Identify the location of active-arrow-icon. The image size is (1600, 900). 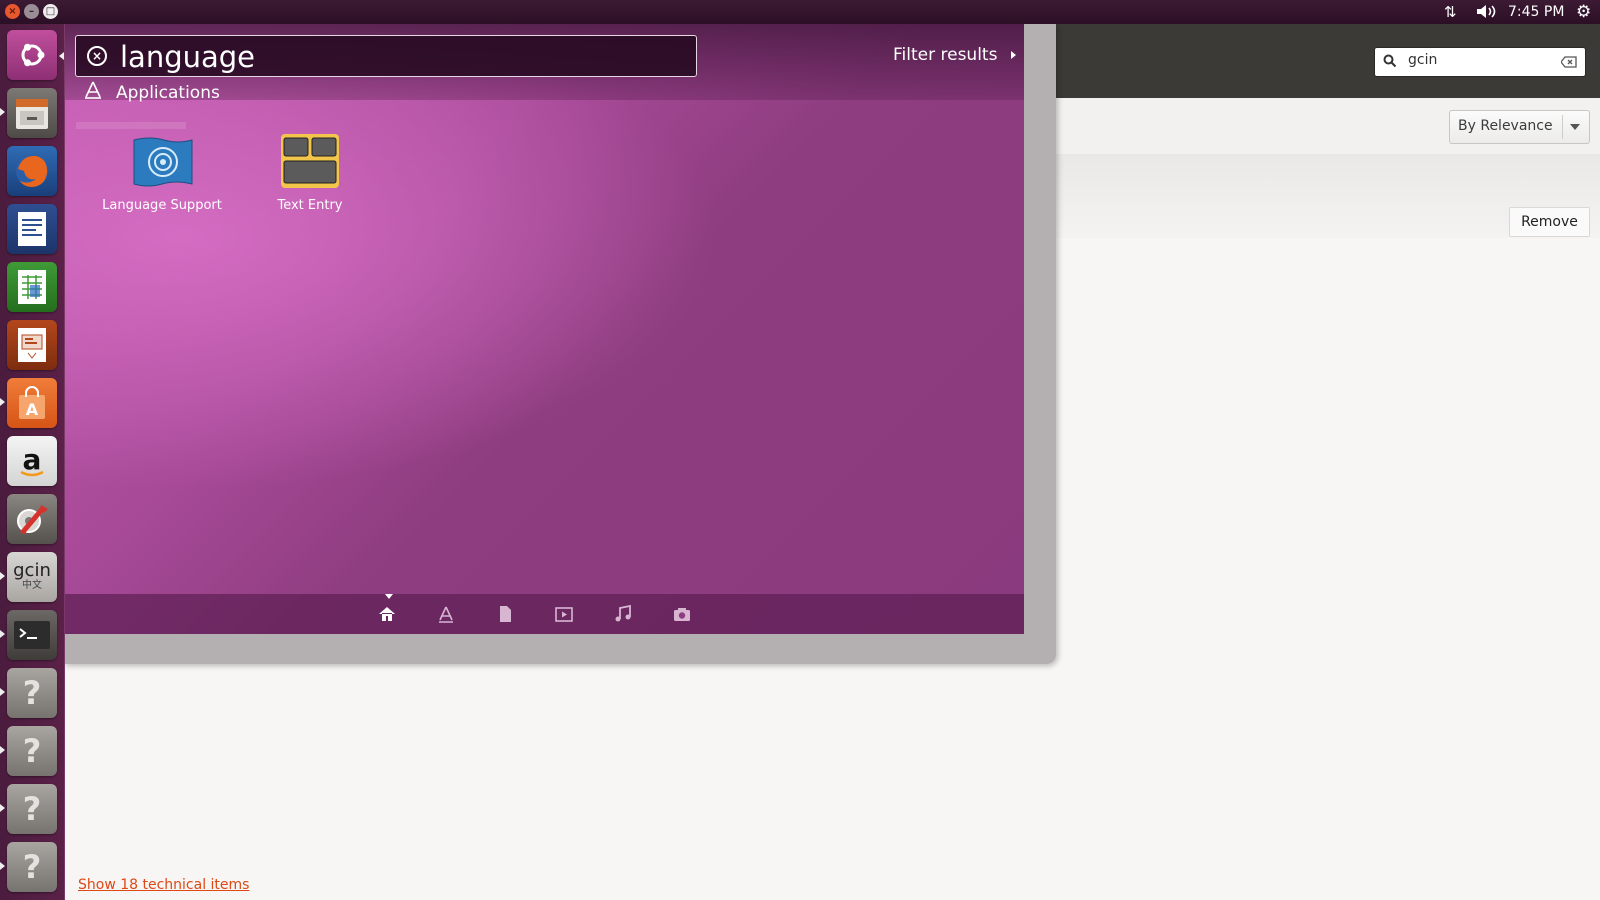
(61, 56).